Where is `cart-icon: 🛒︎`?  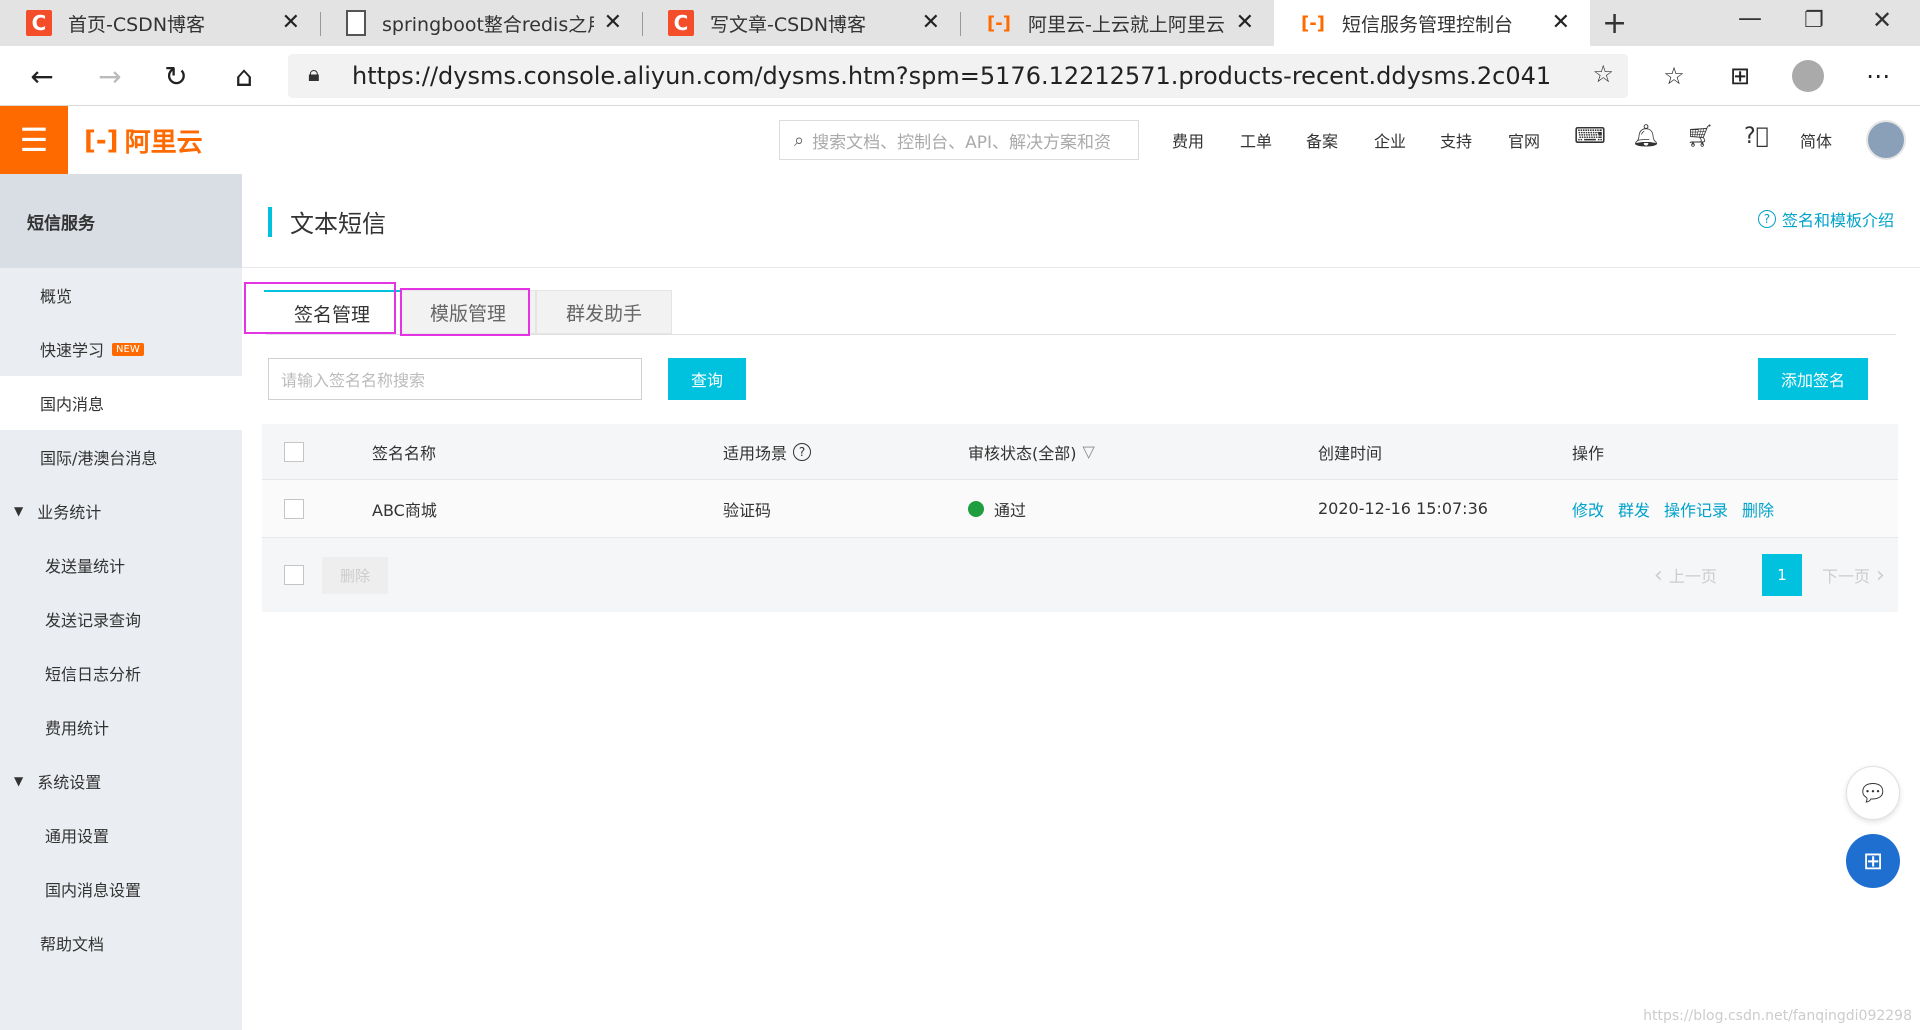
cart-icon: 🛒︎ is located at coordinates (1700, 136).